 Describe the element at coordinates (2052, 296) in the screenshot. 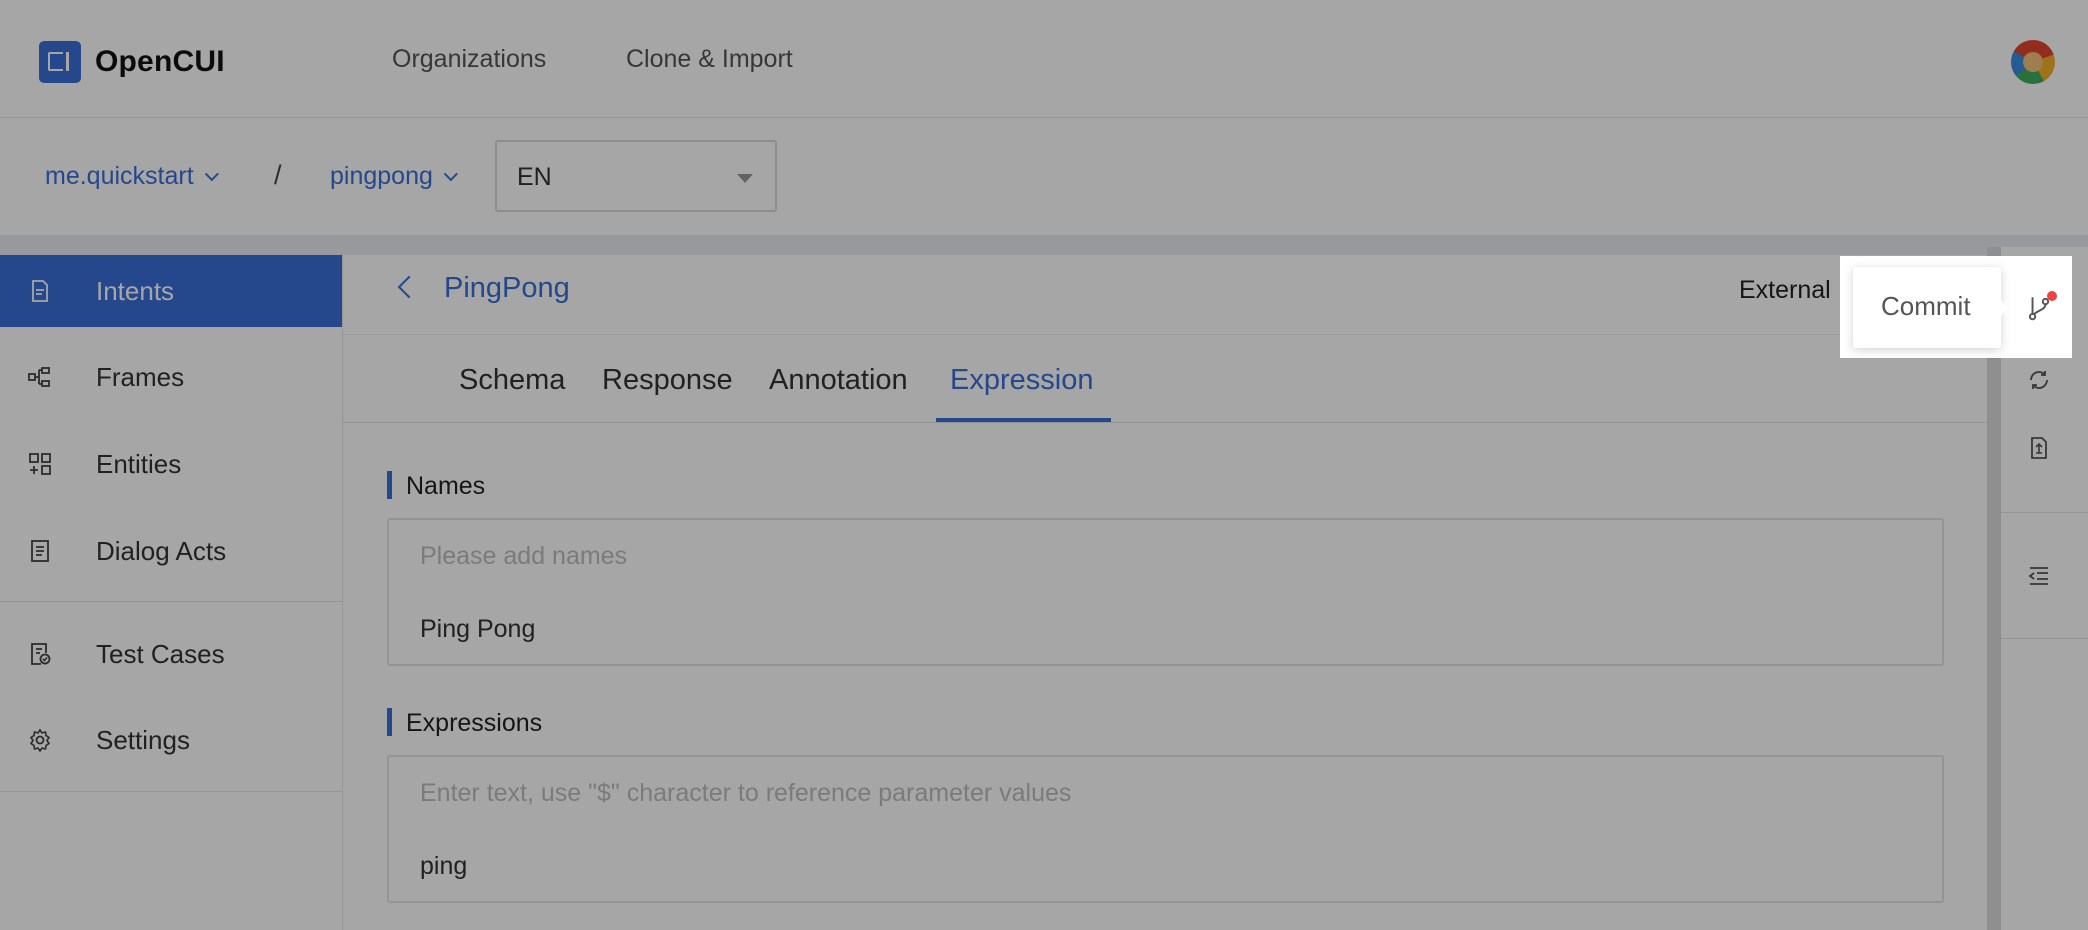

I see `notification-dot` at that location.